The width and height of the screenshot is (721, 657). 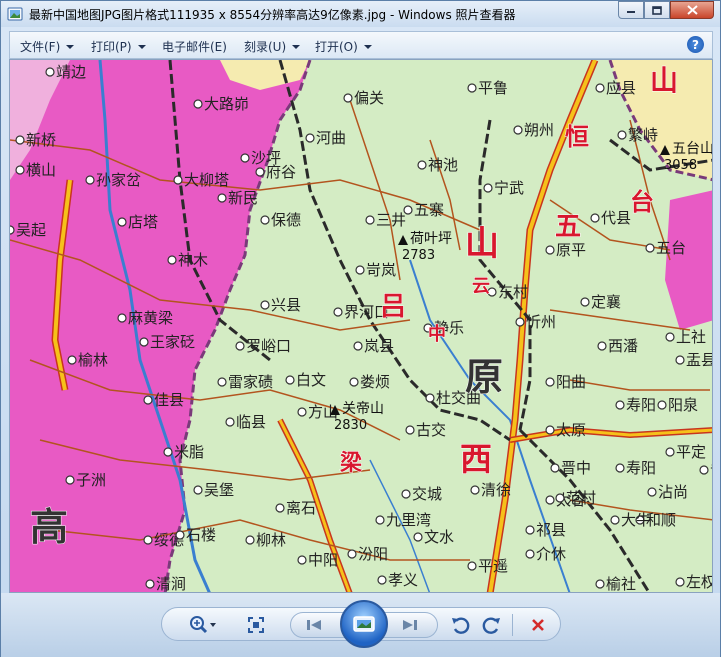 What do you see at coordinates (250, 382) in the screenshot?
I see `place-label: 雷家碛` at bounding box center [250, 382].